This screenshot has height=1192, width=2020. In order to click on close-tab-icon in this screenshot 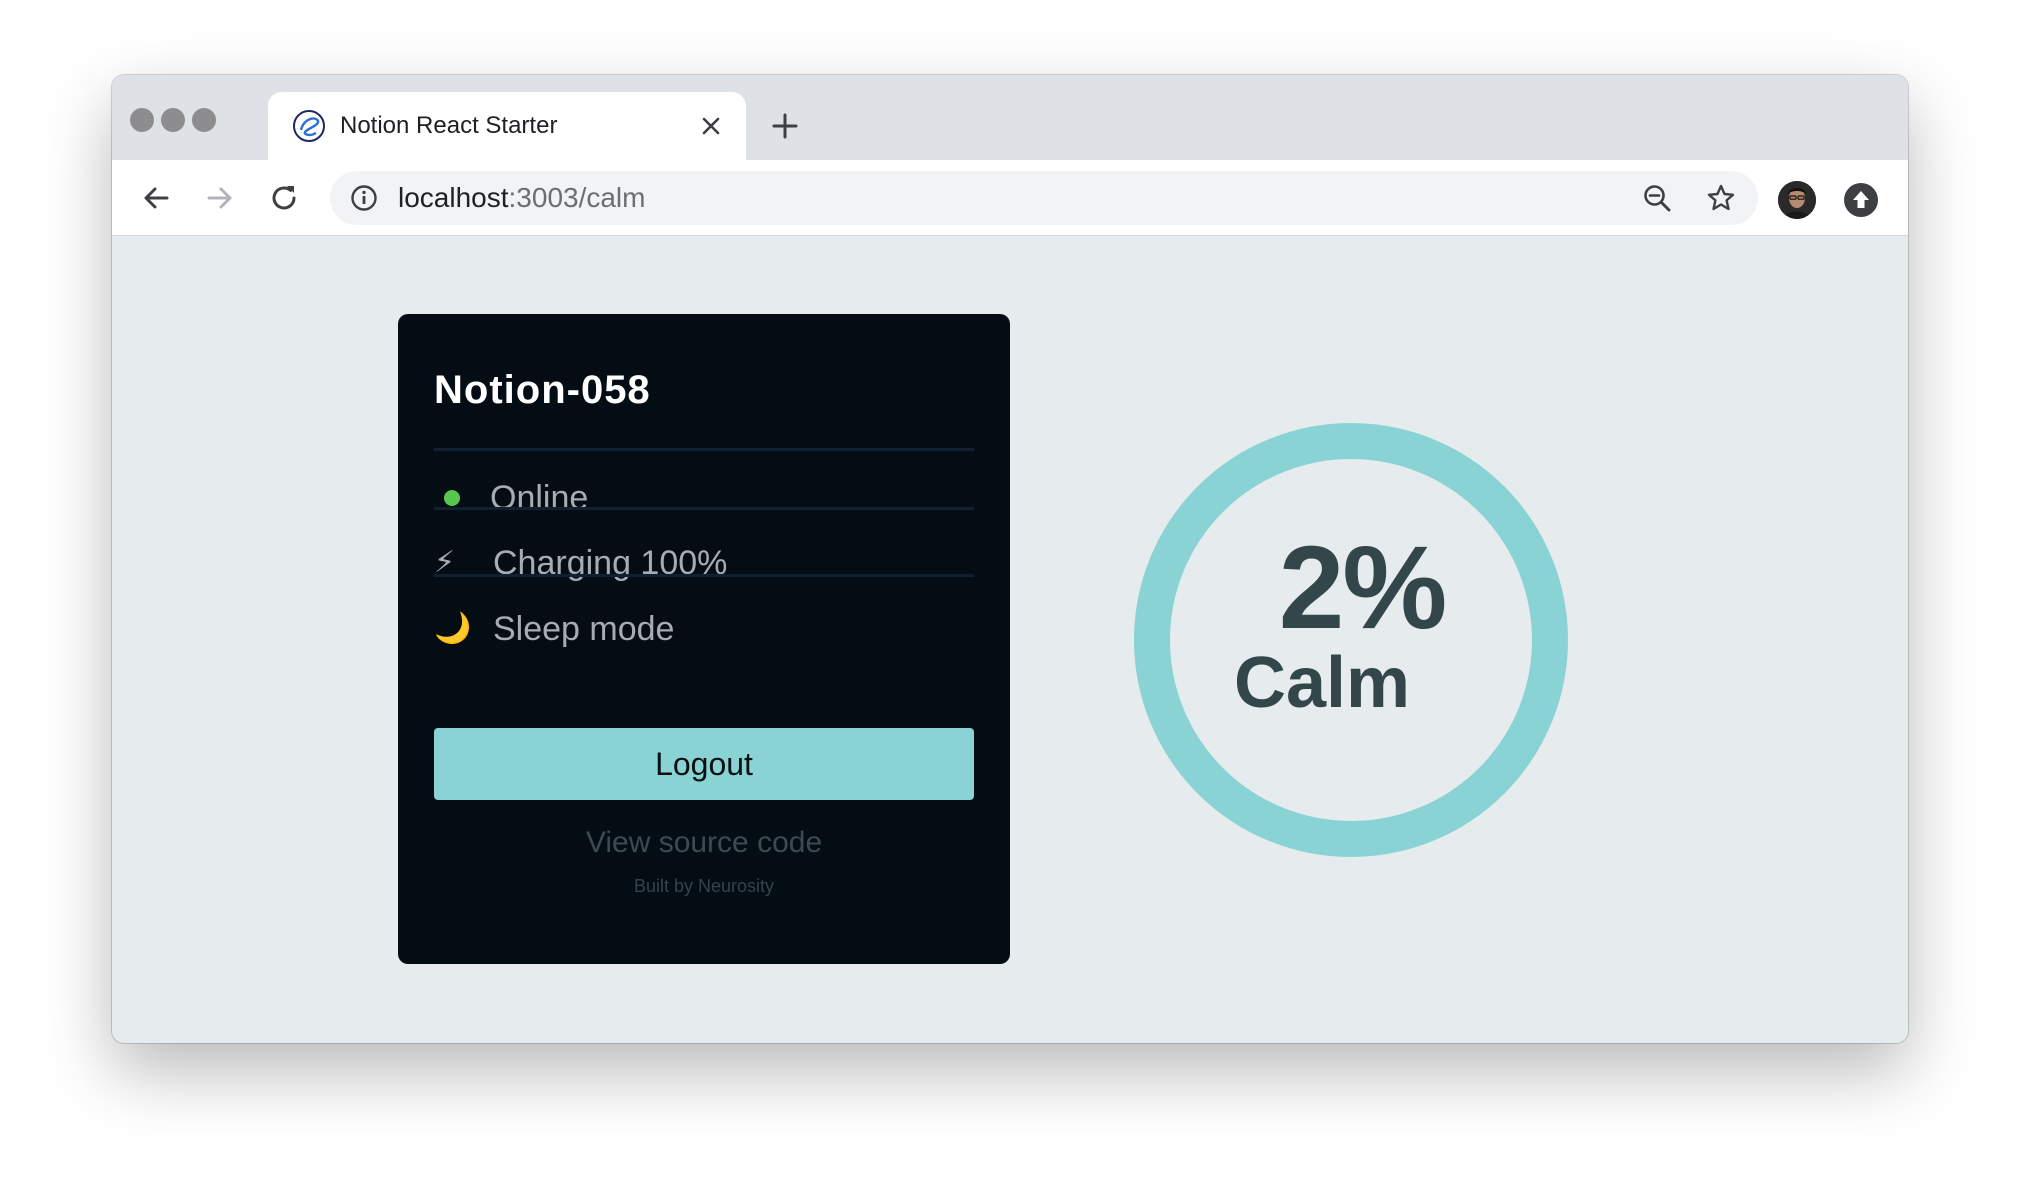, I will do `click(711, 126)`.